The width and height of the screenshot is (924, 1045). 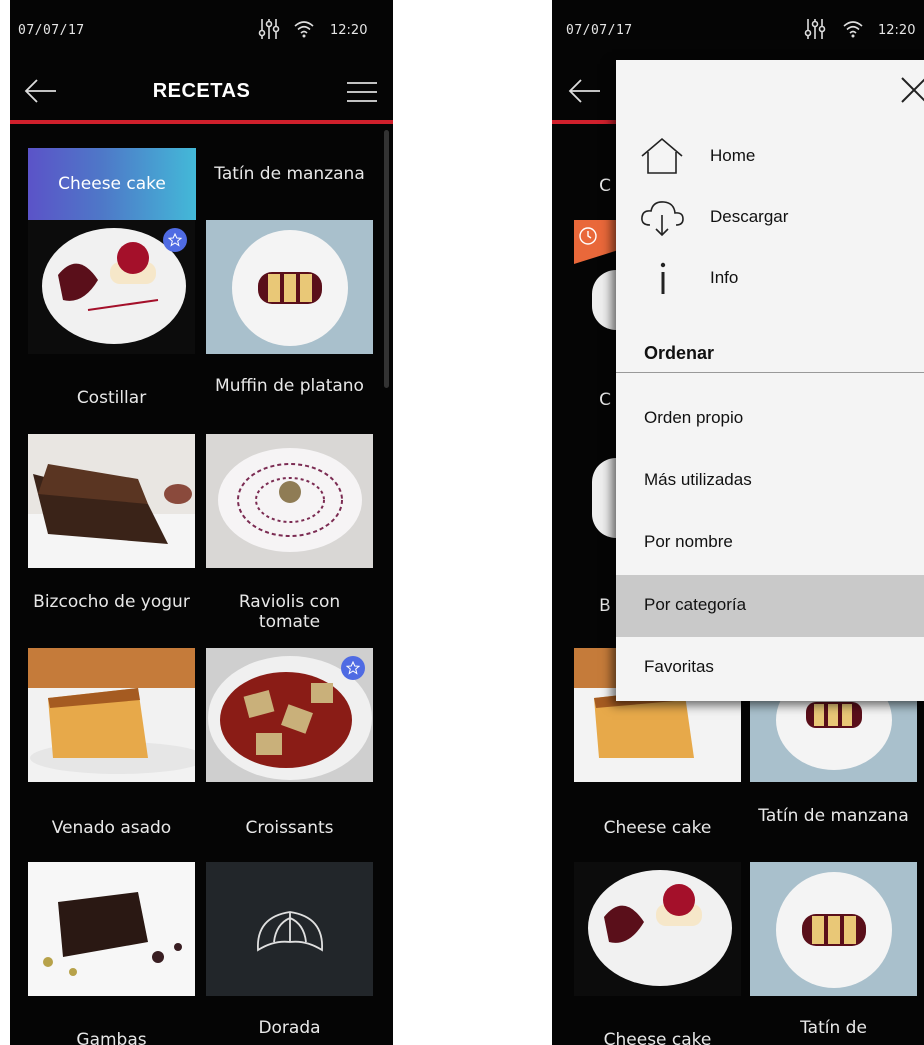 I want to click on peek-label: B, so click(x=605, y=606).